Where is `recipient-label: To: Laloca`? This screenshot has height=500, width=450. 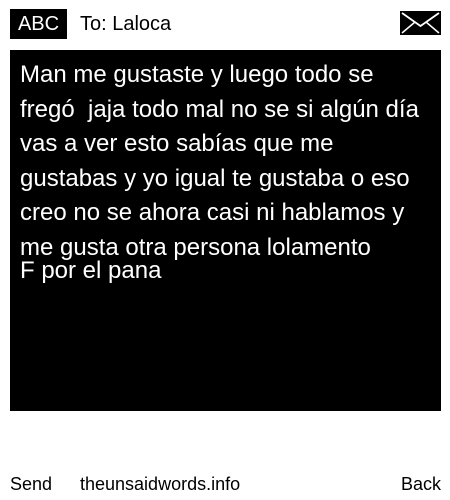 recipient-label: To: Laloca is located at coordinates (126, 24).